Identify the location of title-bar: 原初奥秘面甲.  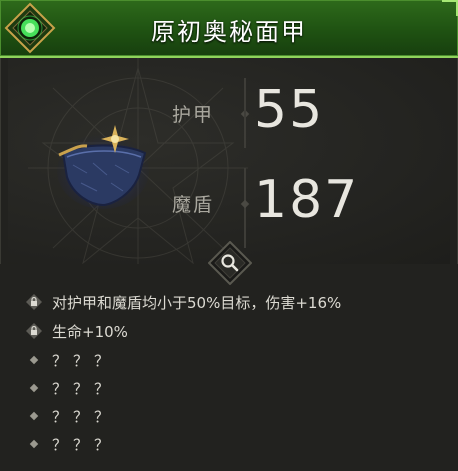
(229, 29).